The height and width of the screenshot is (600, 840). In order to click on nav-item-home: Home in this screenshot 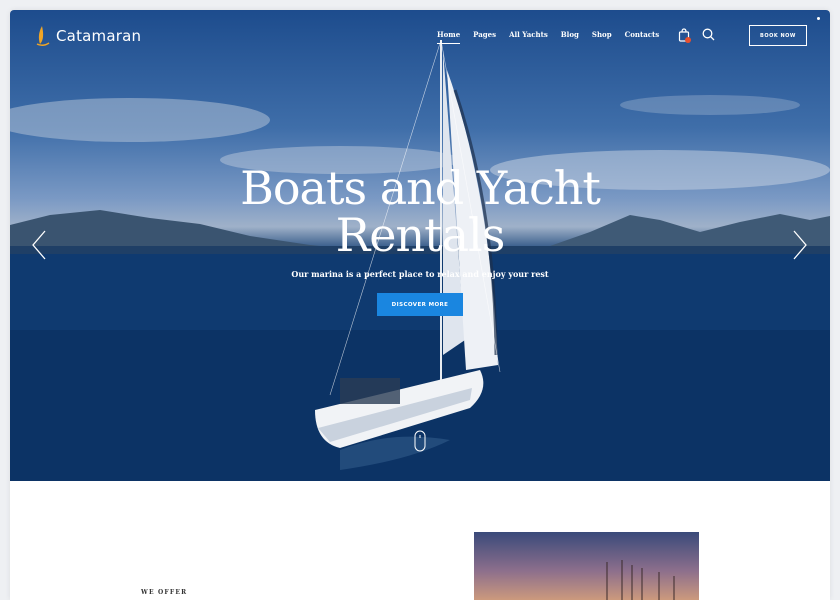, I will do `click(449, 37)`.